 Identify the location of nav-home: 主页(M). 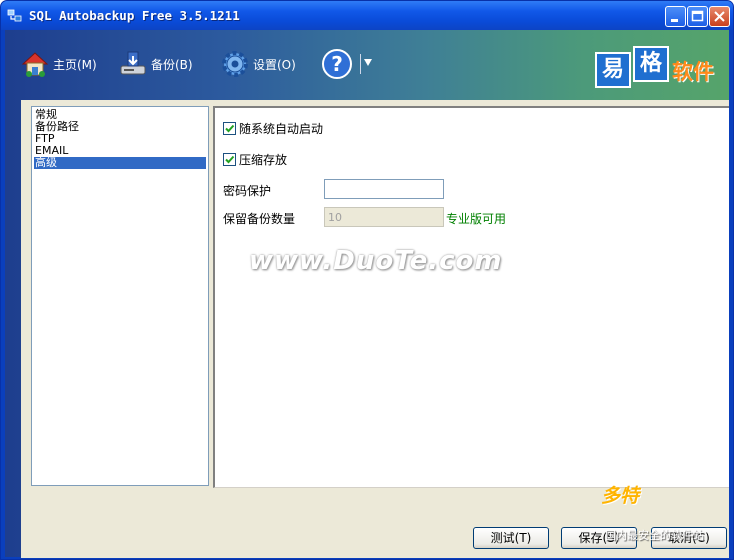
(58, 64).